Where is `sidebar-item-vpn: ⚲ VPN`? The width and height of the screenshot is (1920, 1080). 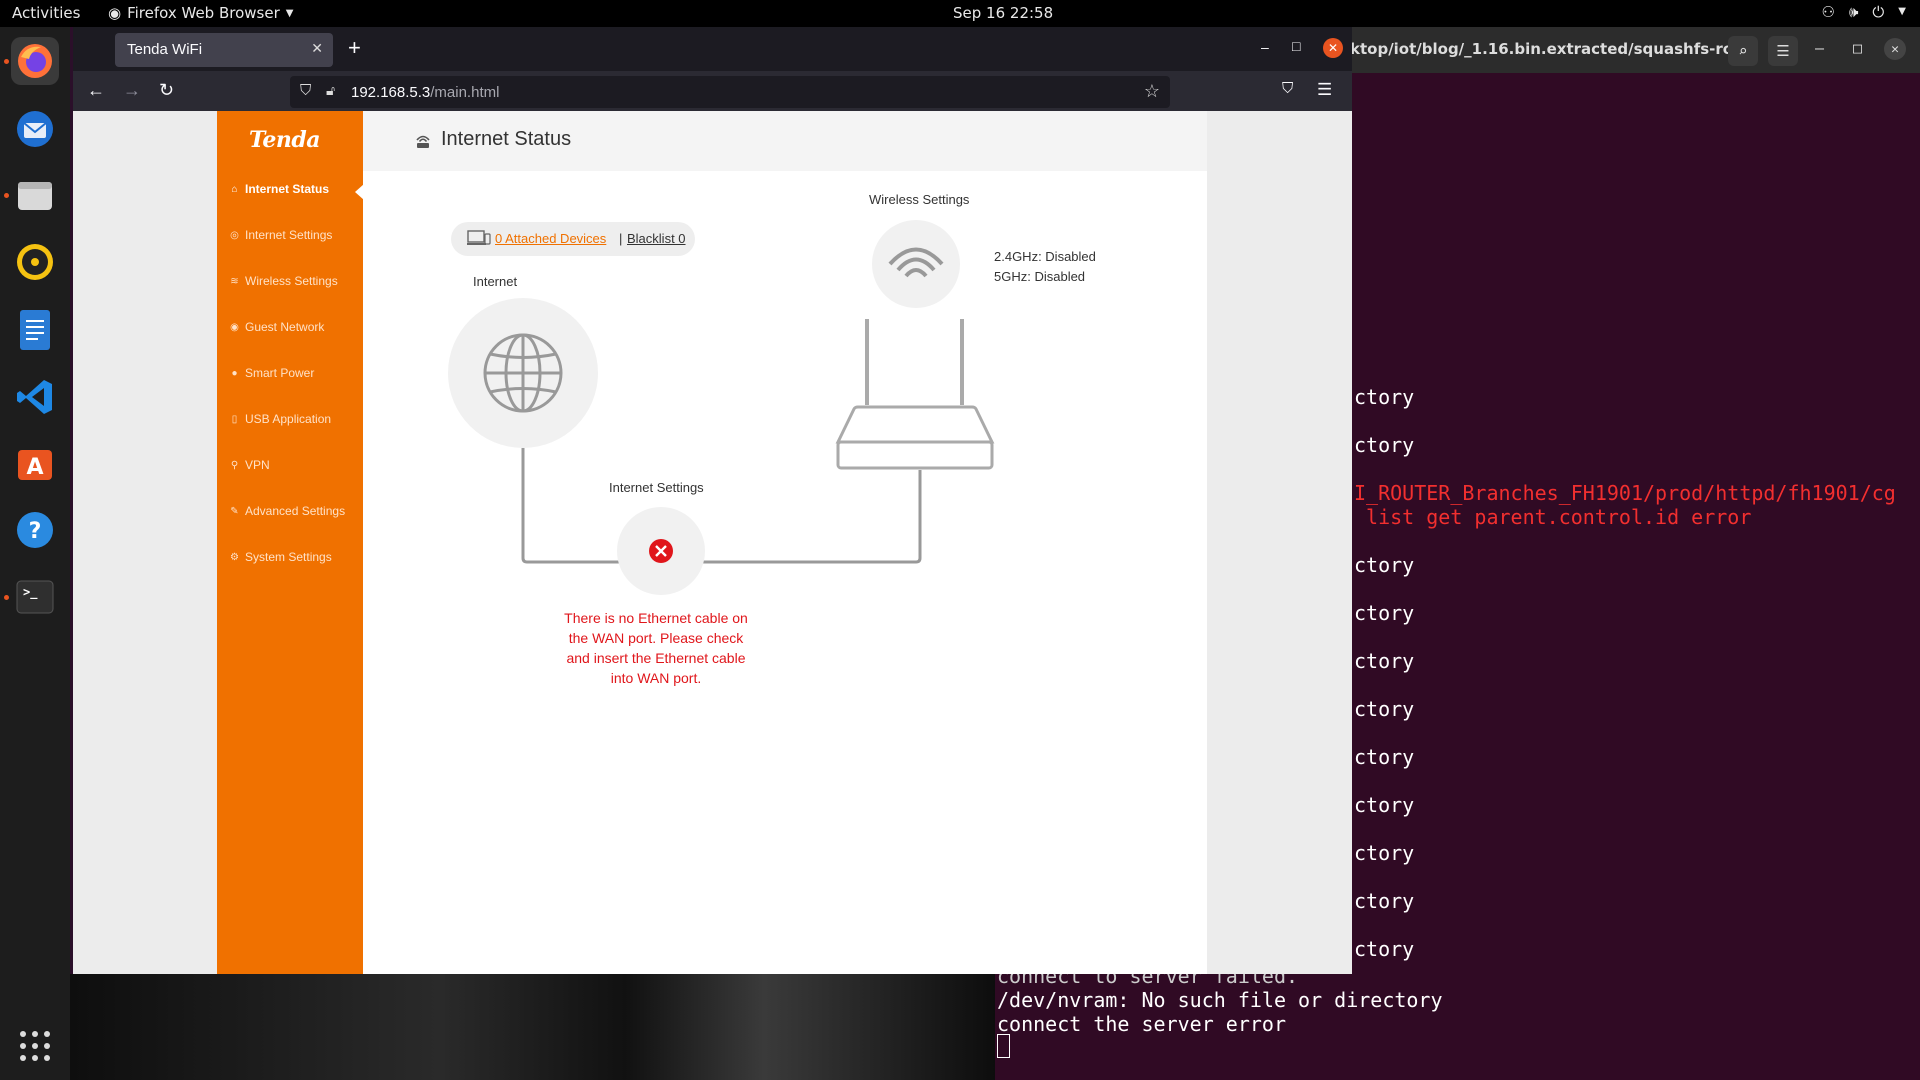
sidebar-item-vpn: ⚲ VPN is located at coordinates (249, 465).